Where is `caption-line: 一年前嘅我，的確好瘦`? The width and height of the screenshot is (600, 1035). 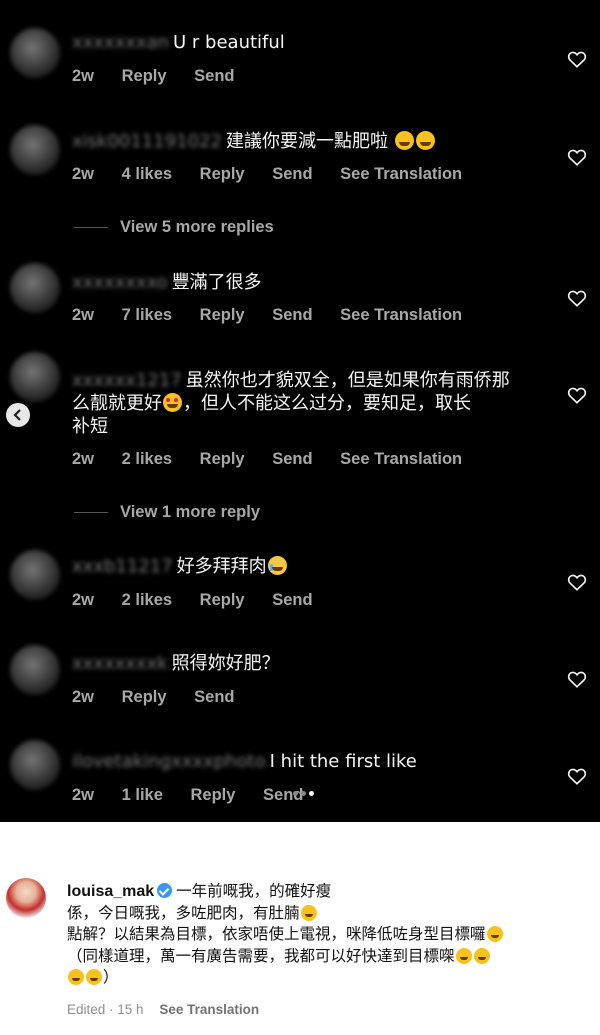
caption-line: 一年前嘅我，的確好瘦 is located at coordinates (254, 891).